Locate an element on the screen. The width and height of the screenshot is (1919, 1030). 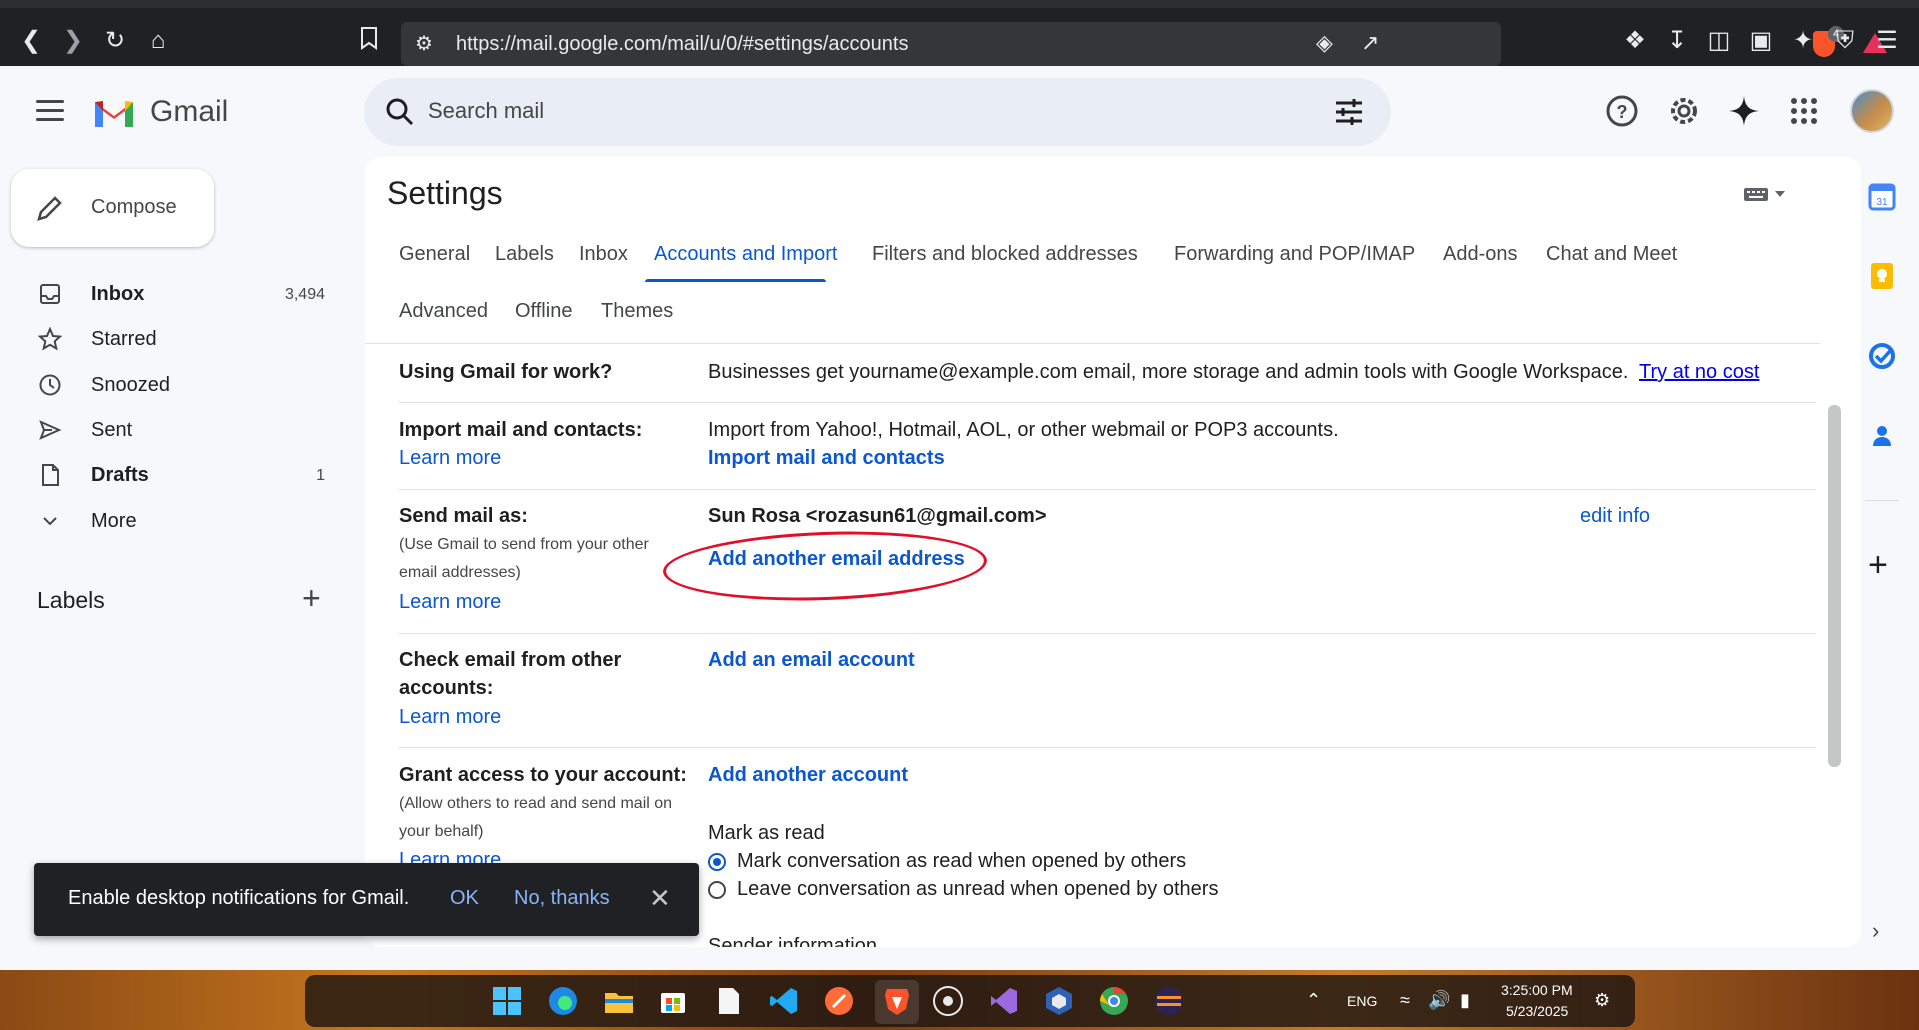
forward-icon: ❯ is located at coordinates (73, 41).